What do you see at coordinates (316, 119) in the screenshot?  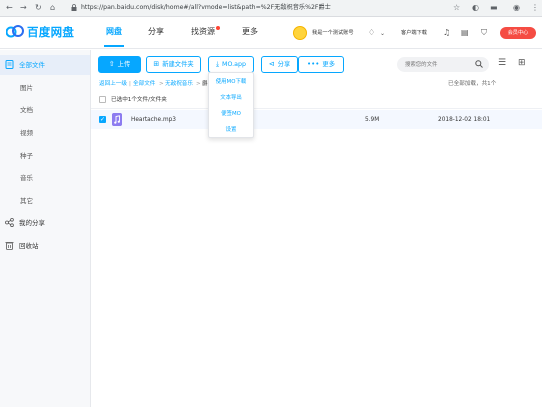 I see `table-row: ✓ Heartache.mp3 5.9M 2018-12-02 18:01` at bounding box center [316, 119].